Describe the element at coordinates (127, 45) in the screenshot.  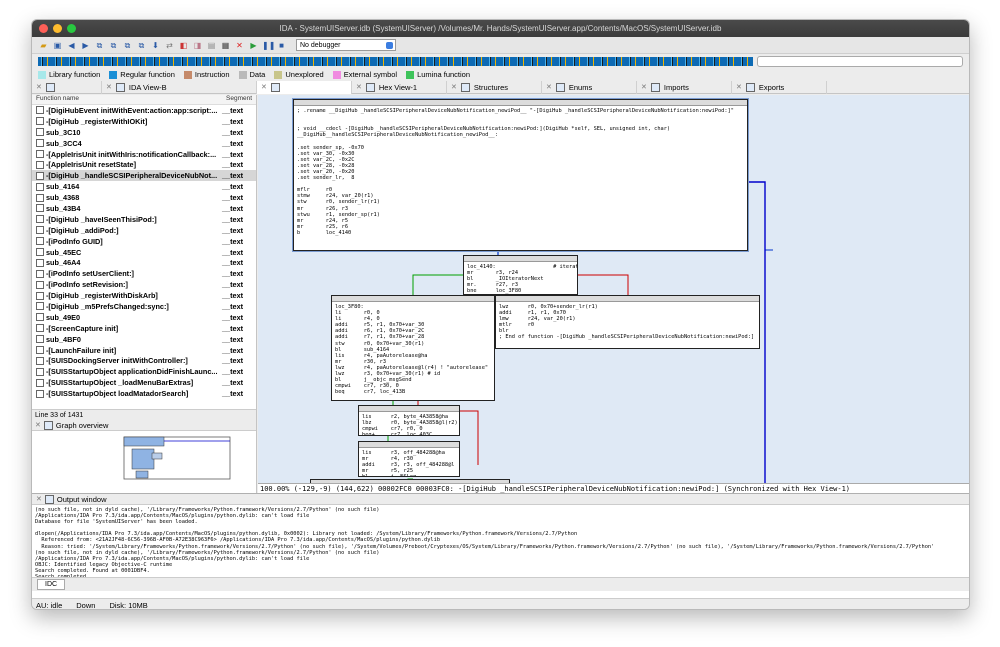
I see `binoculars-hex-icon: ⧉` at that location.